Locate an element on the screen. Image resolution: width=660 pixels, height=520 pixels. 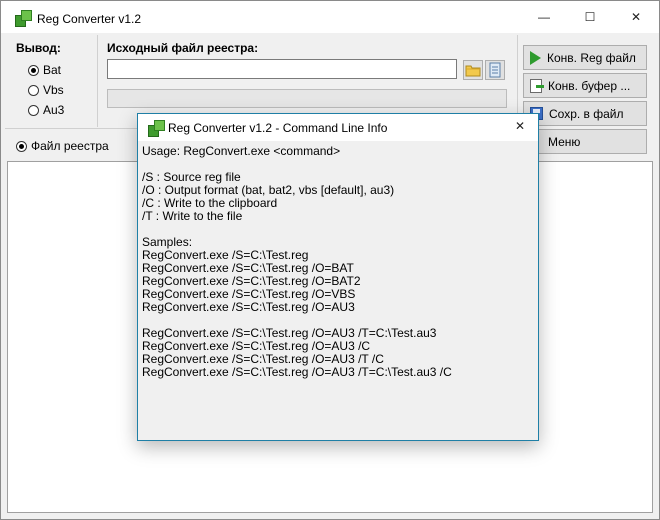
open-notepad-button is located at coordinates (495, 70).